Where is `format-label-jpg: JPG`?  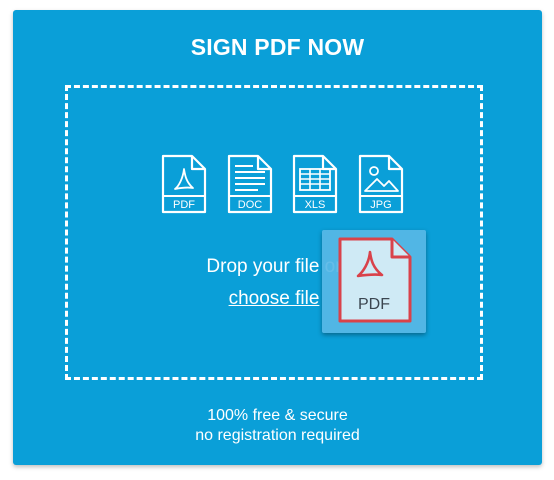
format-label-jpg: JPG is located at coordinates (380, 205).